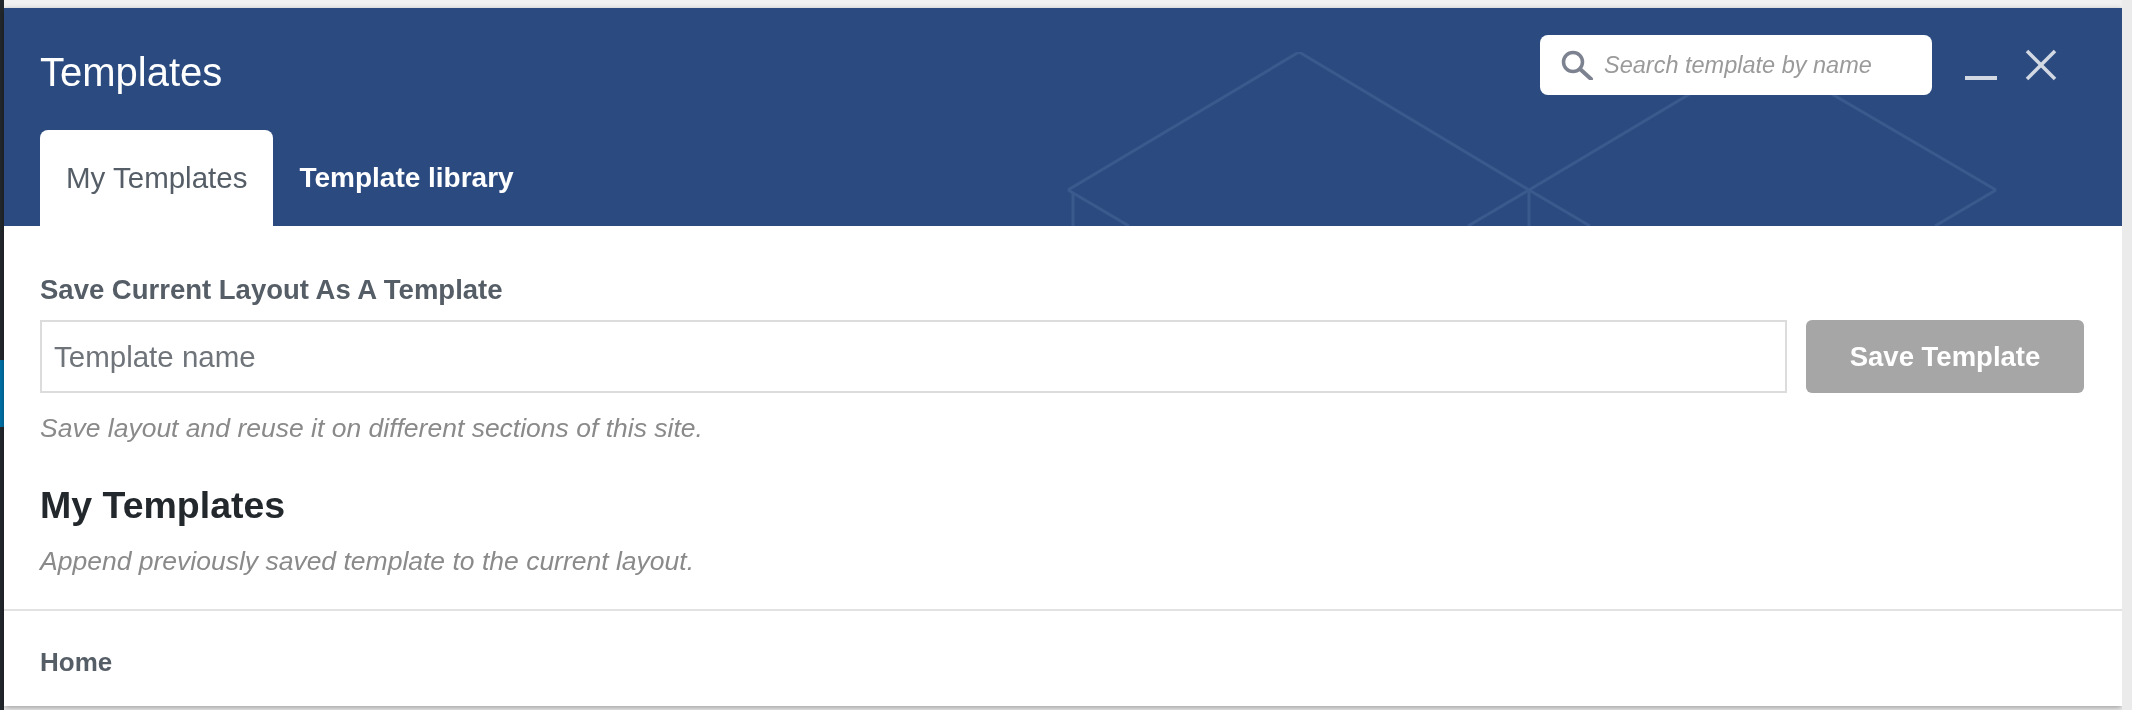 The image size is (2132, 710). What do you see at coordinates (372, 428) in the screenshot?
I see `help-text: Save layout and reuse it on different sections of this site.` at bounding box center [372, 428].